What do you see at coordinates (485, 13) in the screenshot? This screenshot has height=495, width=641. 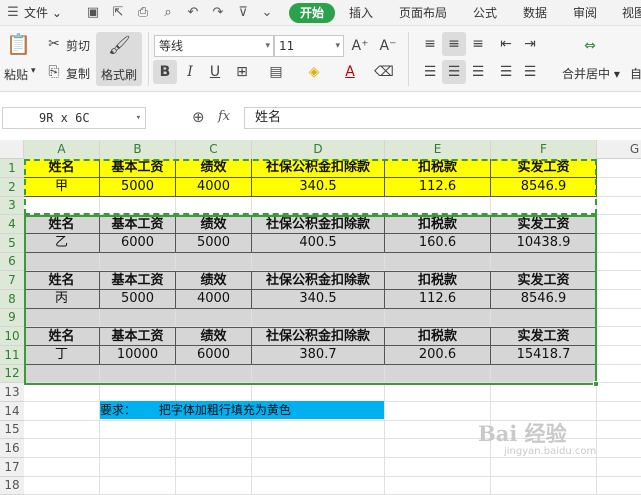 I see `tab-formulas: 公式` at bounding box center [485, 13].